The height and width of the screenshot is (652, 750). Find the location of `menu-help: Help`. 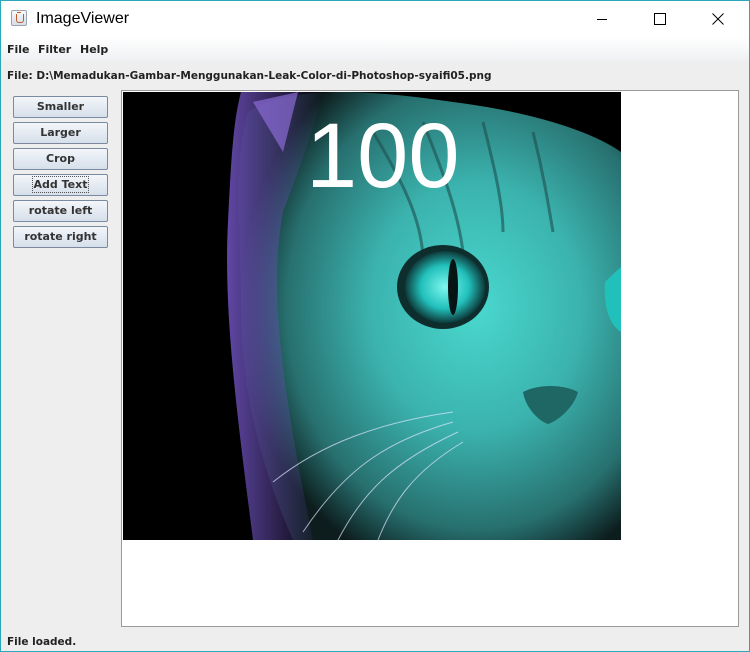

menu-help: Help is located at coordinates (94, 49).